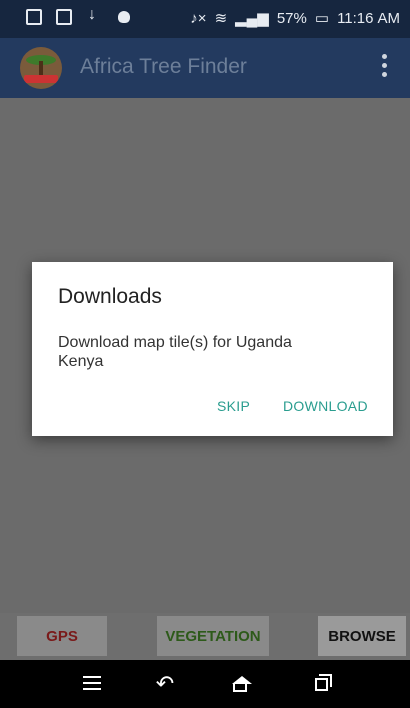 The image size is (410, 708). I want to click on browse-button: BROWSE, so click(362, 636).